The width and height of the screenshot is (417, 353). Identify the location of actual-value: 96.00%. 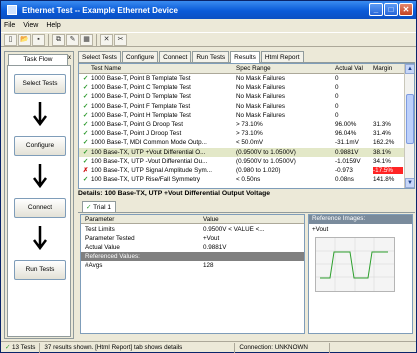
(346, 124).